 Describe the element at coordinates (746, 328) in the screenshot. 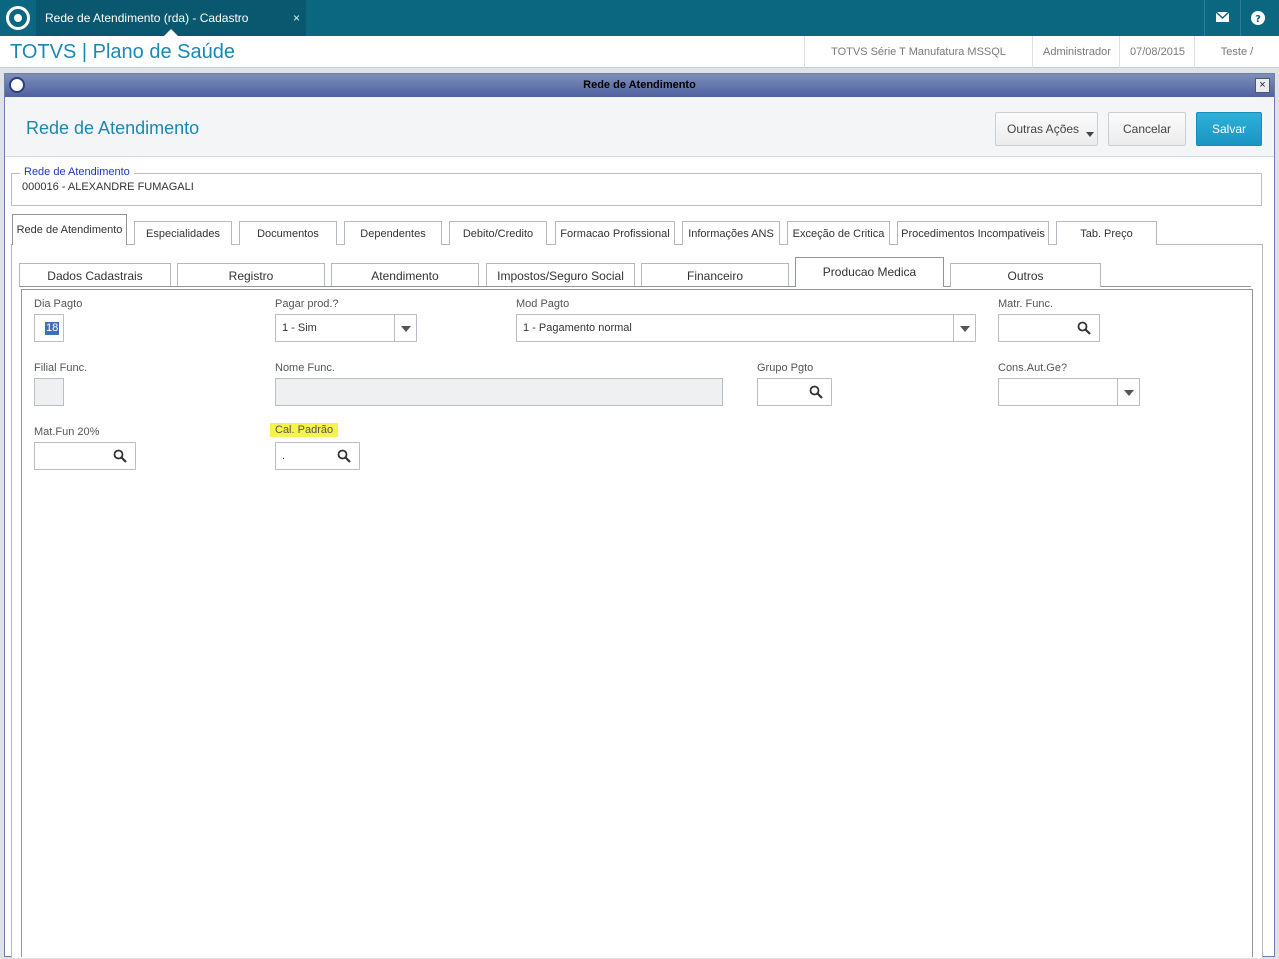

I see `mod-pagto-select: 1 - Pagamento normal` at that location.